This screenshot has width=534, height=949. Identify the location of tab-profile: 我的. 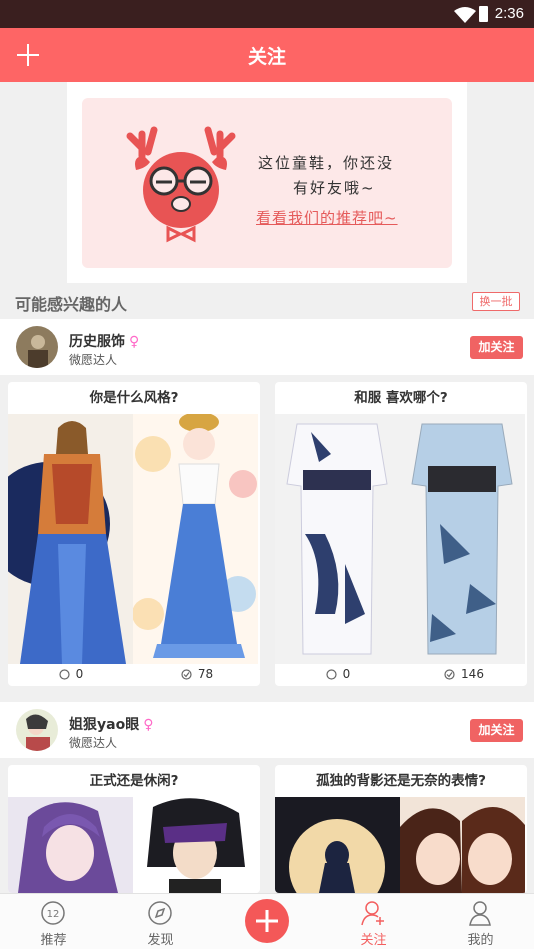
(480, 921).